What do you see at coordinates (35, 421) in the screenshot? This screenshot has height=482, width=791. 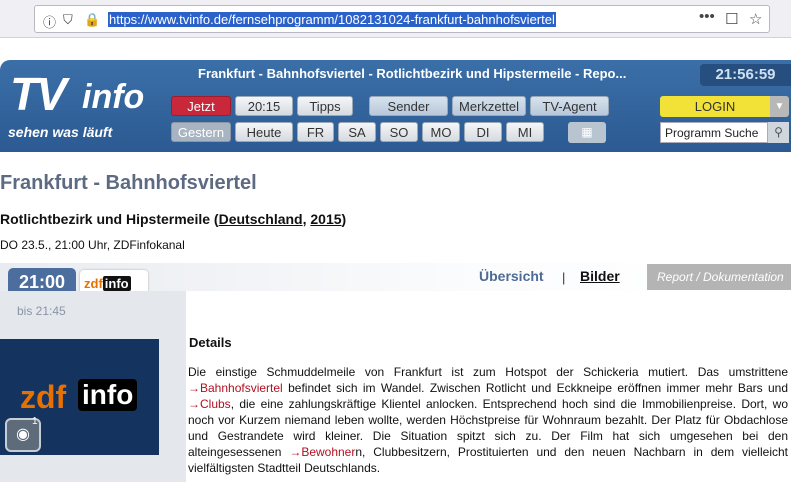 I see `photo-count: 1` at bounding box center [35, 421].